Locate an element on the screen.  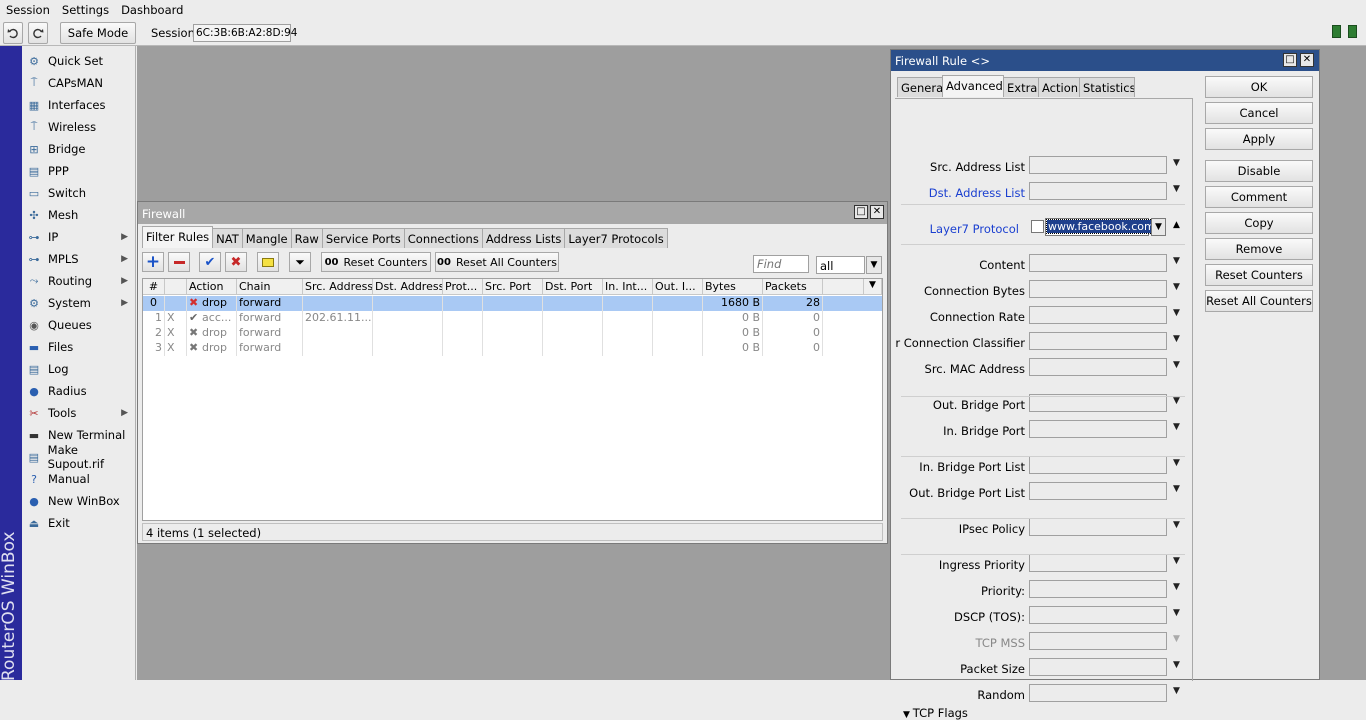
table-row: 2 X ✖ drop forward 0 B0 is located at coordinates (512, 333).